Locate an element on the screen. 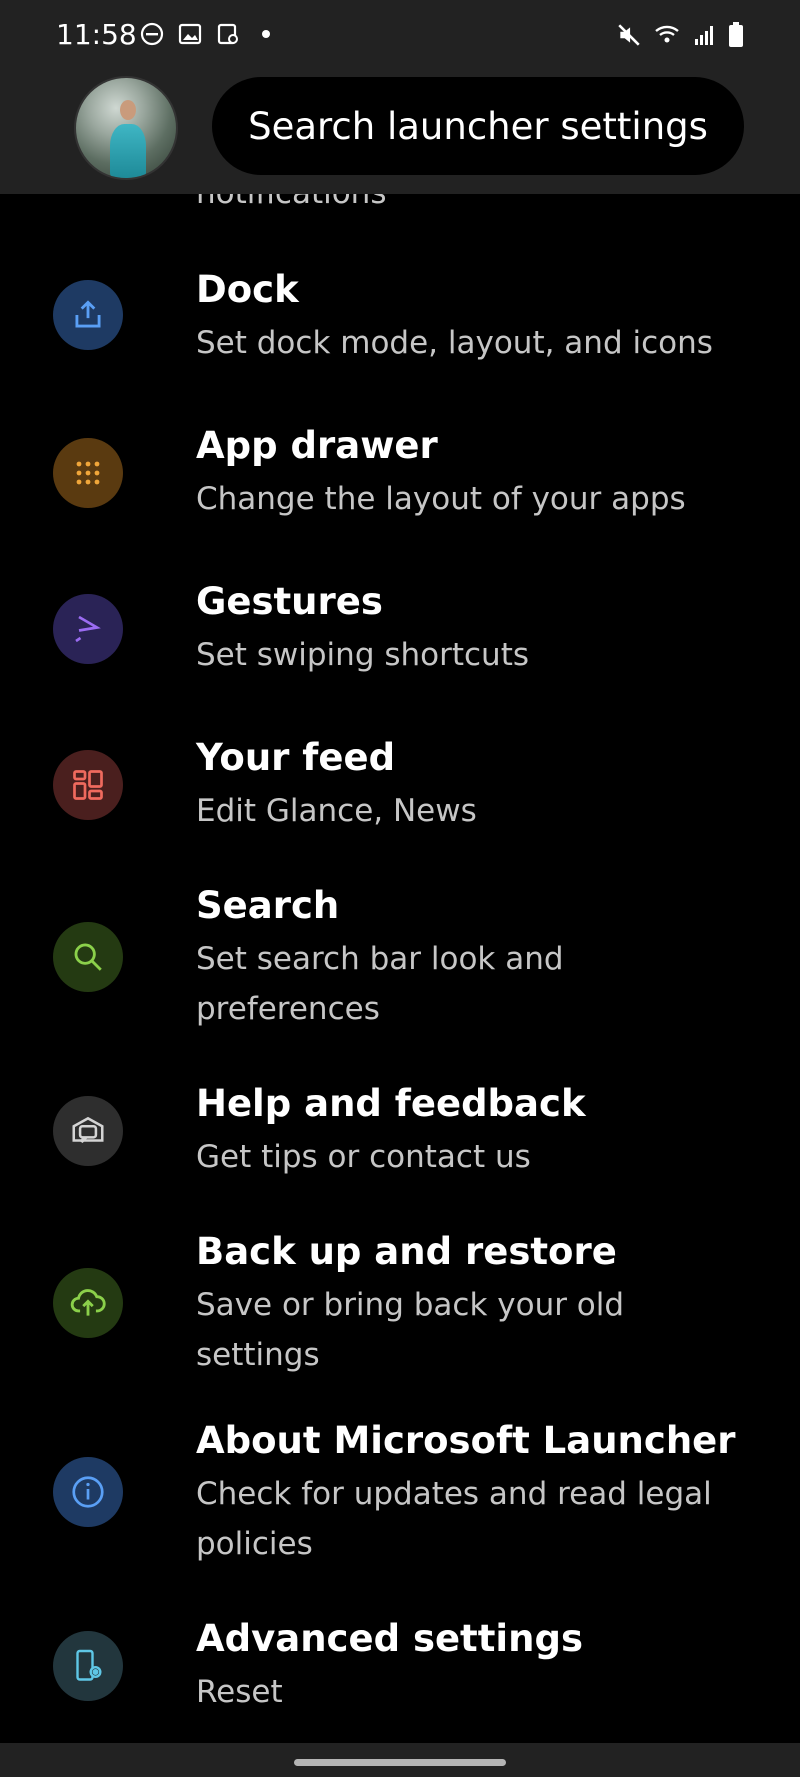 The height and width of the screenshot is (1777, 800). item-subtitle: Edit Glance, News is located at coordinates (336, 811).